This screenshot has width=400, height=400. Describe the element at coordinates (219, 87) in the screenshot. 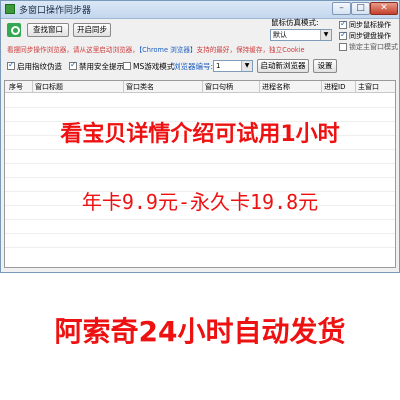

I see `column-header-handle: 窗口句柄` at that location.